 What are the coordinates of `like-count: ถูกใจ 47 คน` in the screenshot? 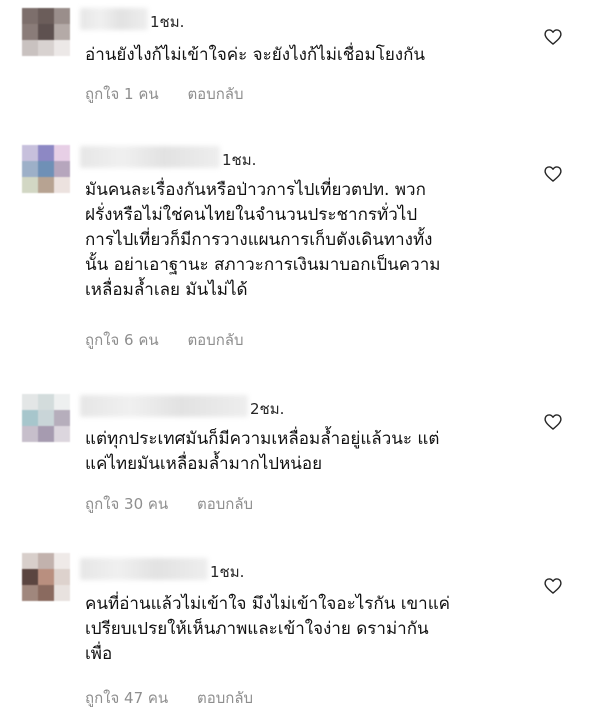 It's located at (126, 698).